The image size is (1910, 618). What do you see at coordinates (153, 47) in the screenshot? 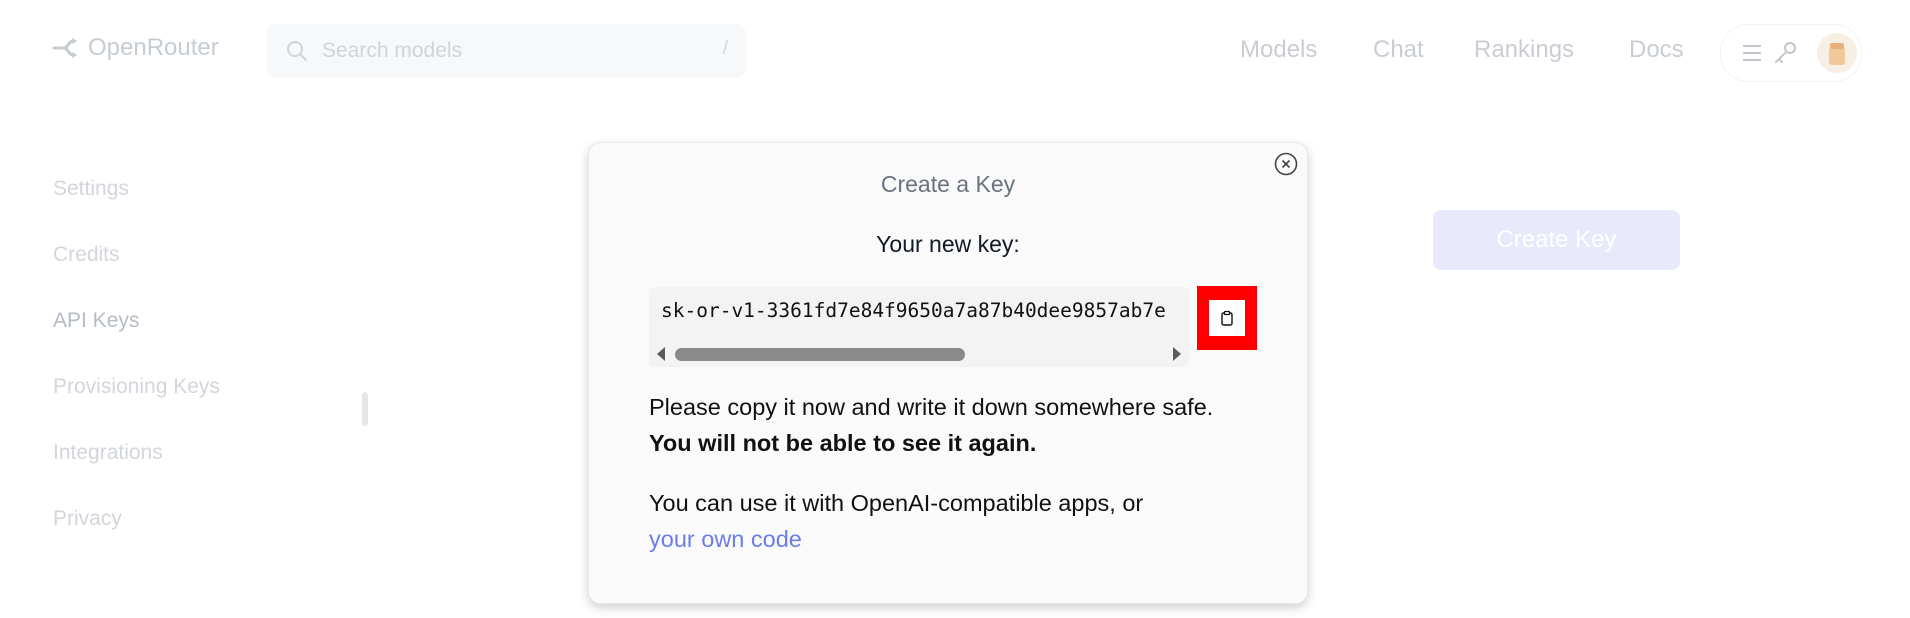
I see `brand-name: OpenRouter` at bounding box center [153, 47].